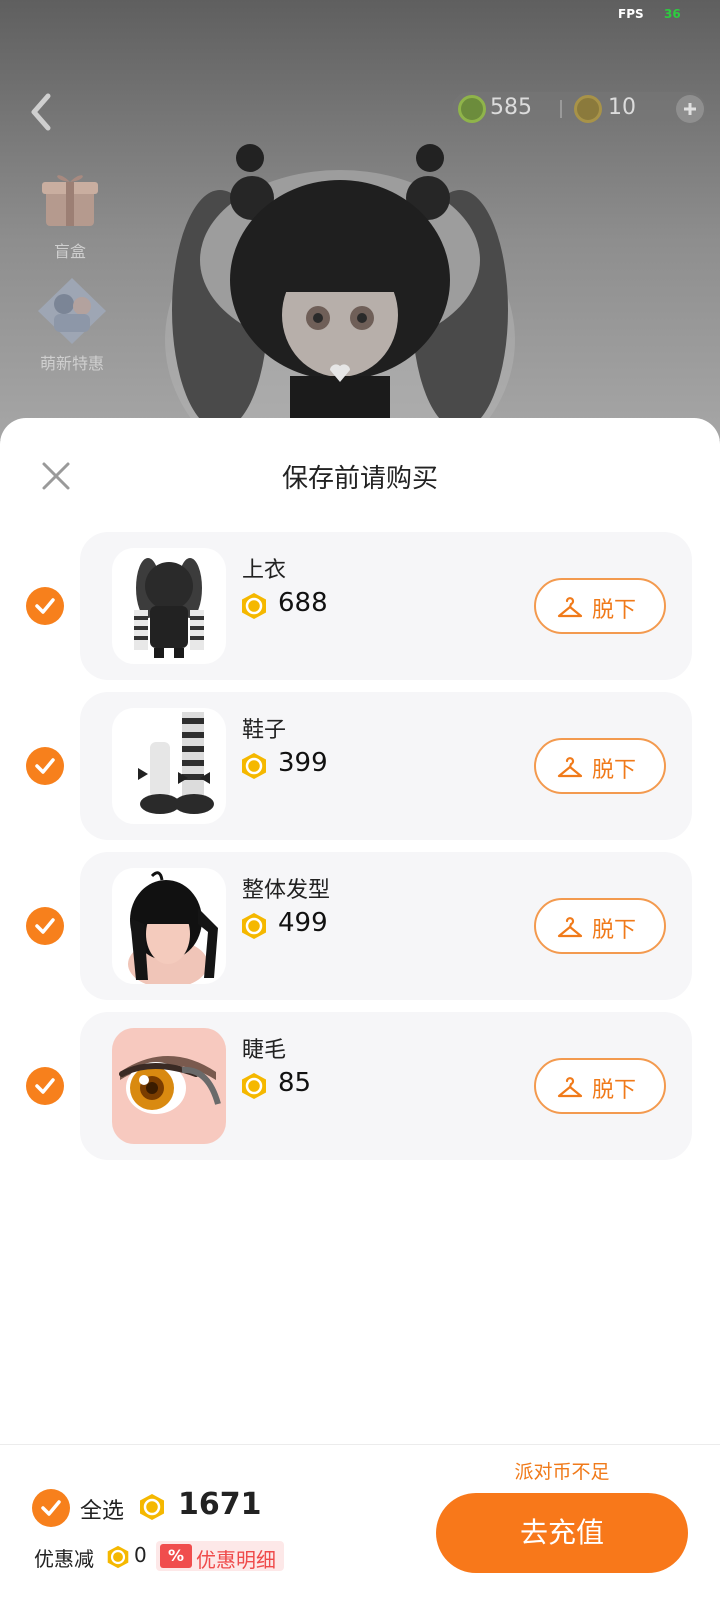 The image size is (720, 1600). What do you see at coordinates (264, 570) in the screenshot?
I see `item-name: 上衣` at bounding box center [264, 570].